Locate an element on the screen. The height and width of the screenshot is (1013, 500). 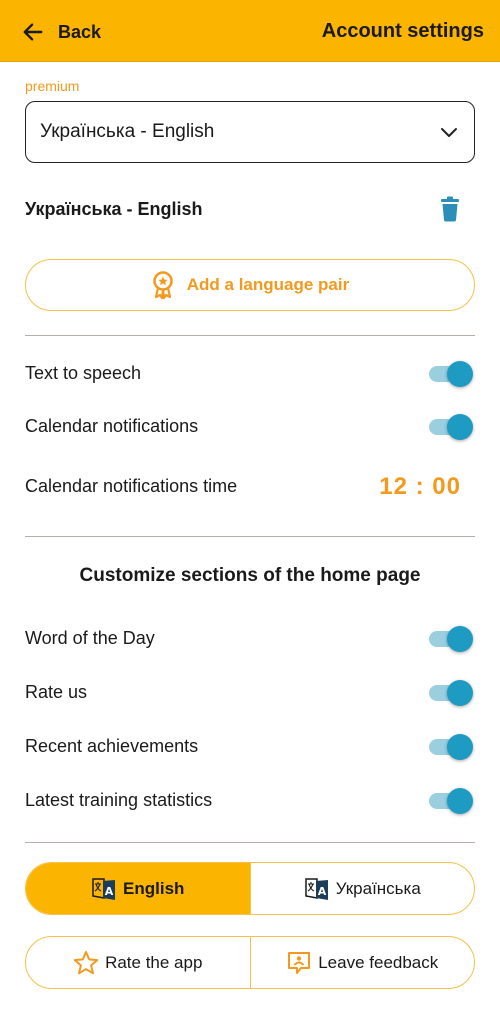
language-option-english: A English is located at coordinates (138, 888).